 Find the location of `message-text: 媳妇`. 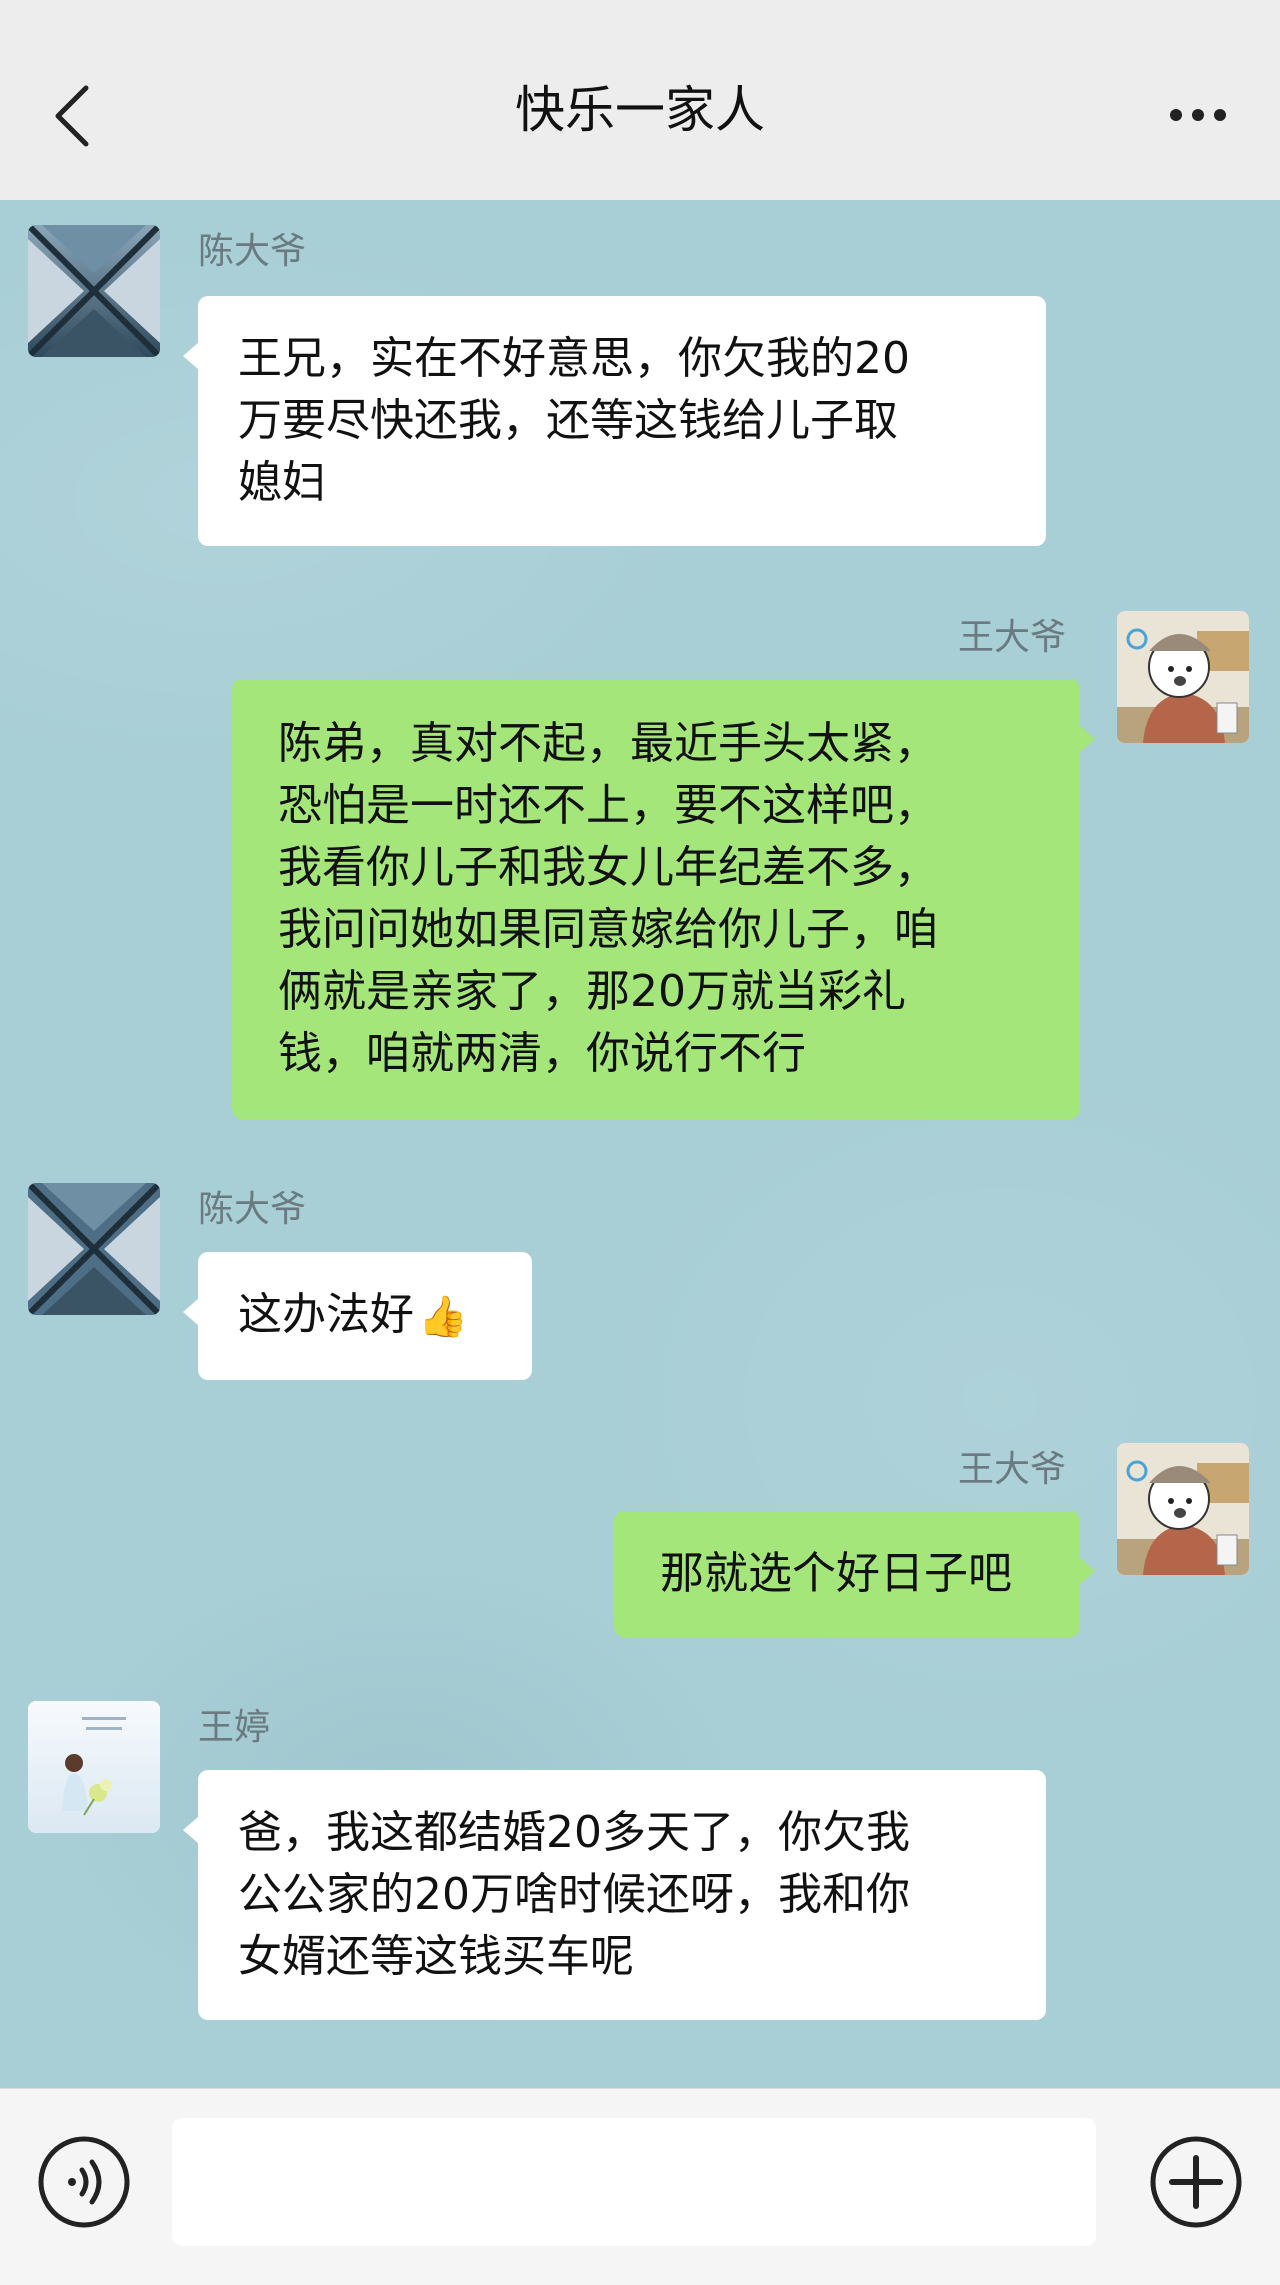

message-text: 媳妇 is located at coordinates (282, 482).